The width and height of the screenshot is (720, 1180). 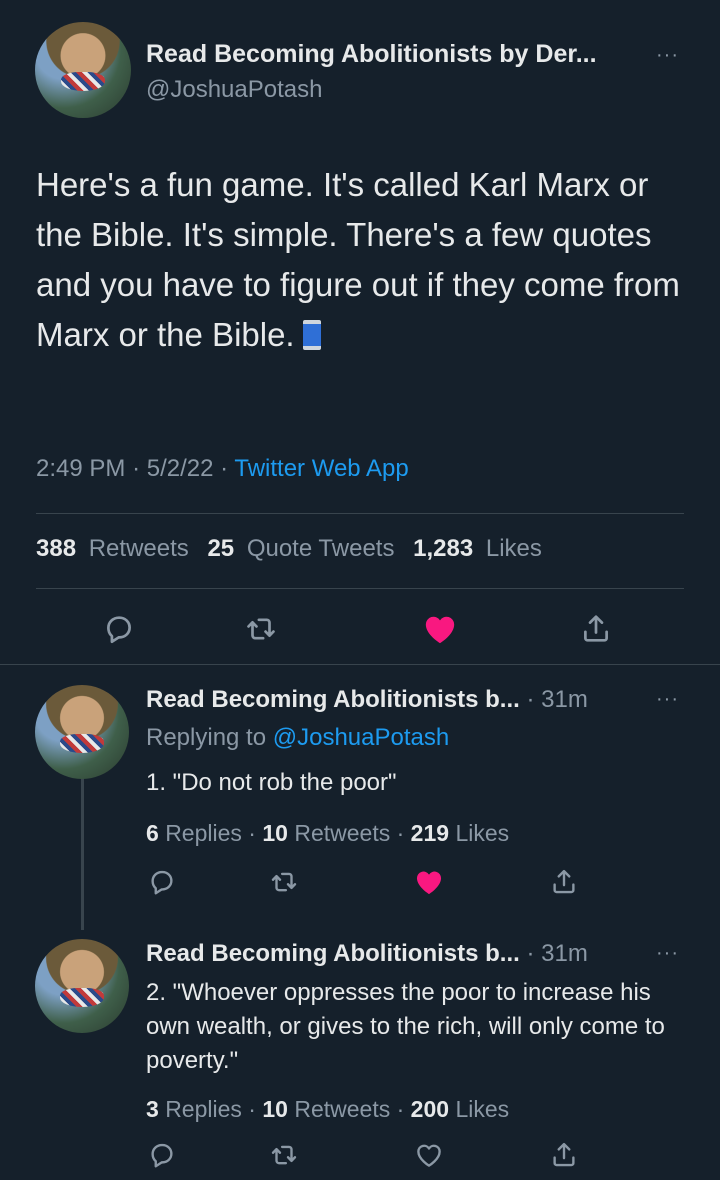 I want to click on replying-to: Replying to @JoshuaPotash, so click(x=297, y=738).